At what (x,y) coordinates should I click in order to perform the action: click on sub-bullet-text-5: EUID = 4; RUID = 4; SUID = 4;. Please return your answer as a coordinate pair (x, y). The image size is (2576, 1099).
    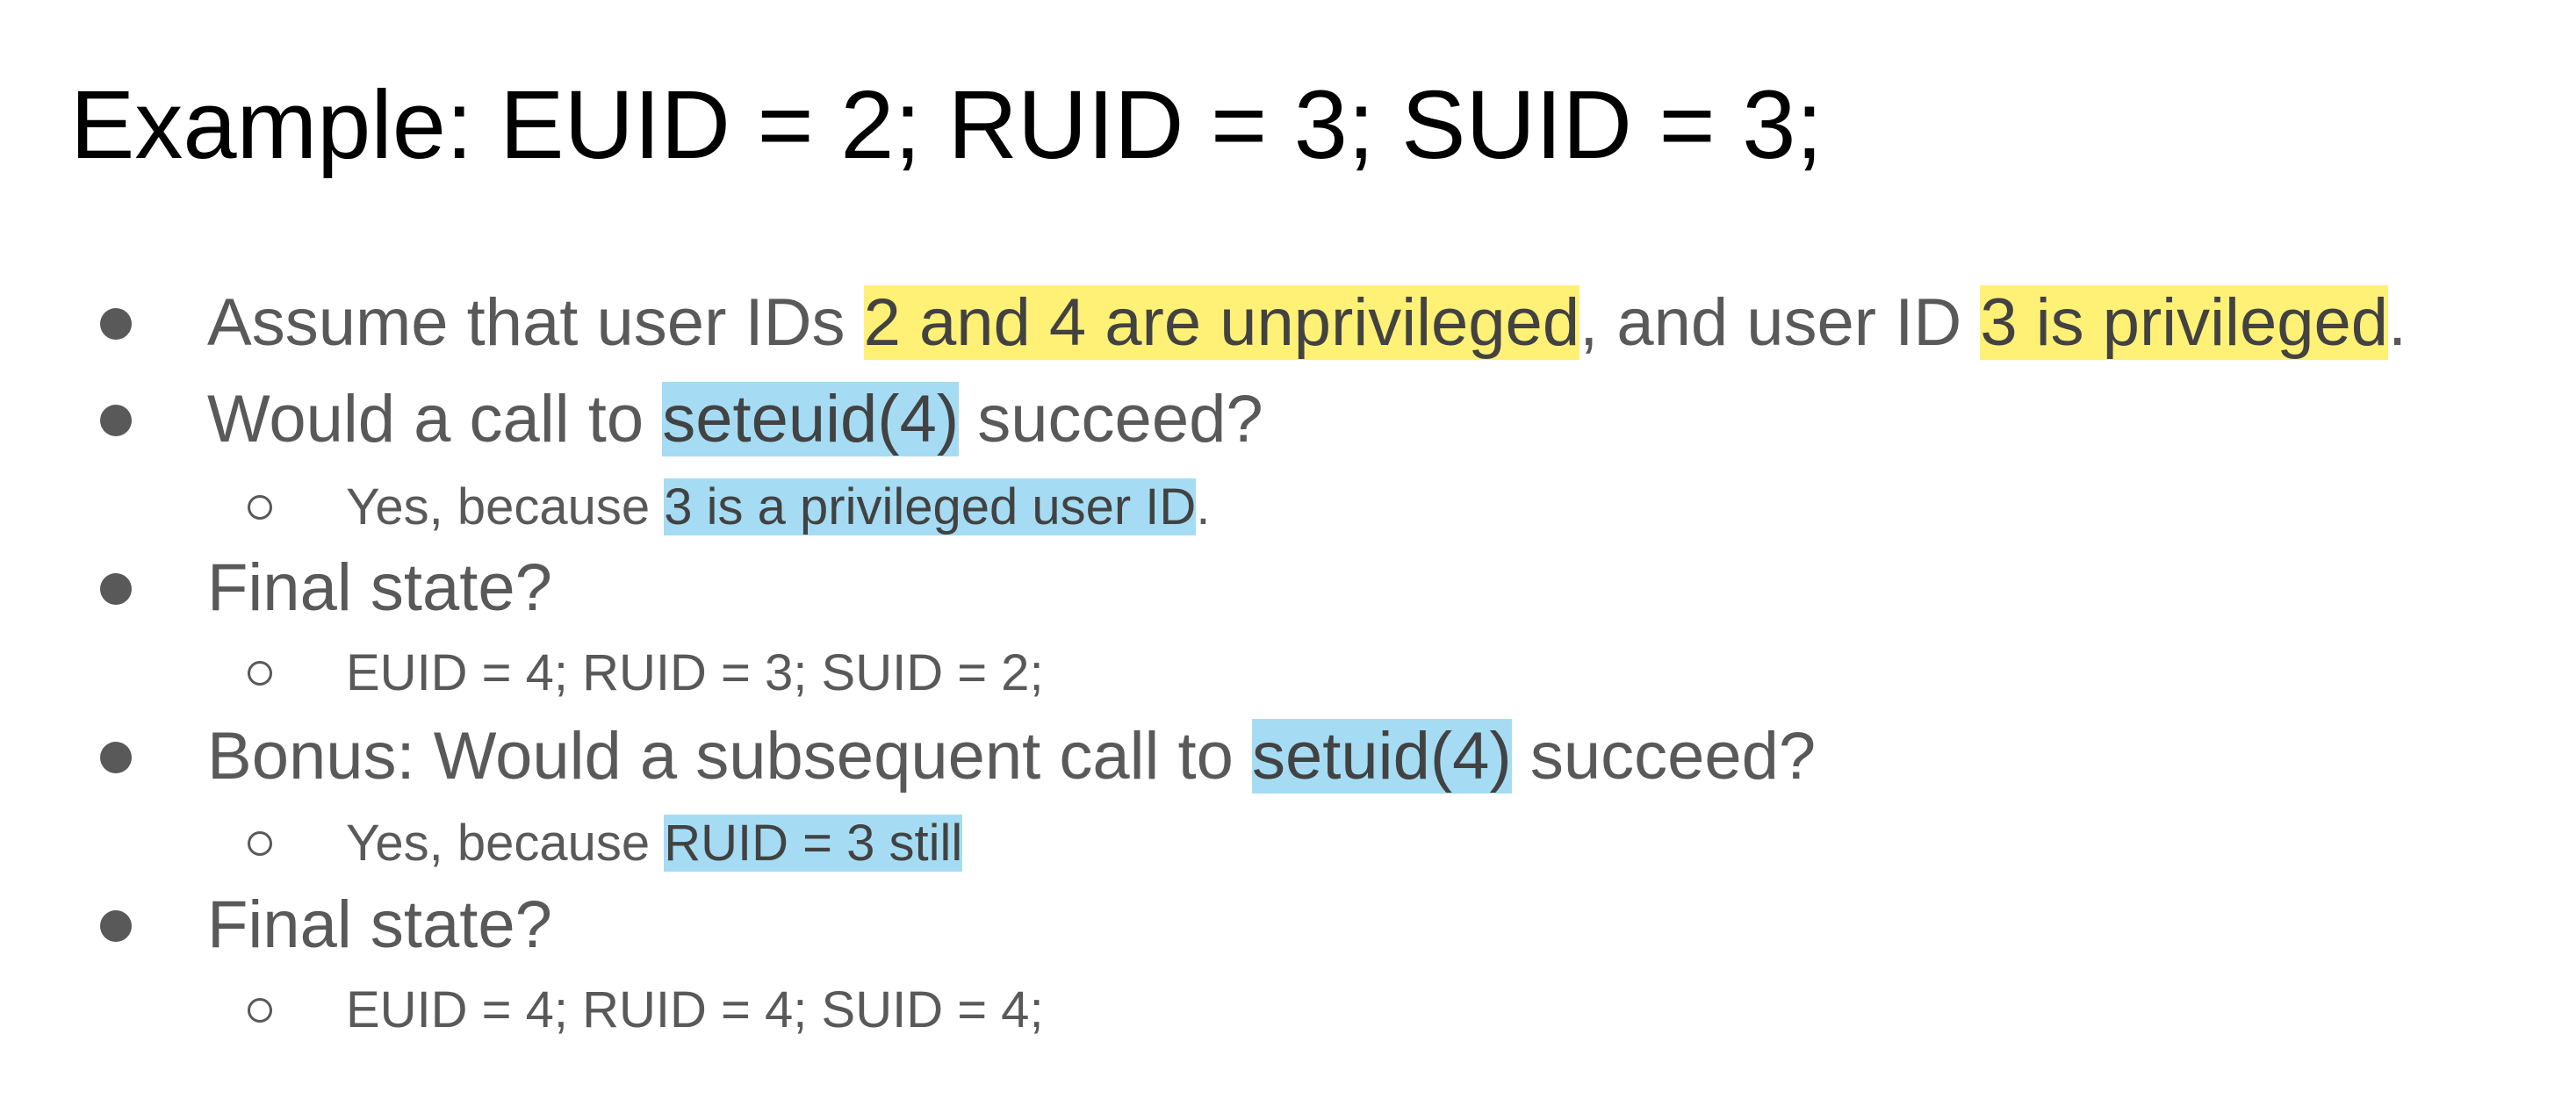
    Looking at the image, I should click on (695, 1010).